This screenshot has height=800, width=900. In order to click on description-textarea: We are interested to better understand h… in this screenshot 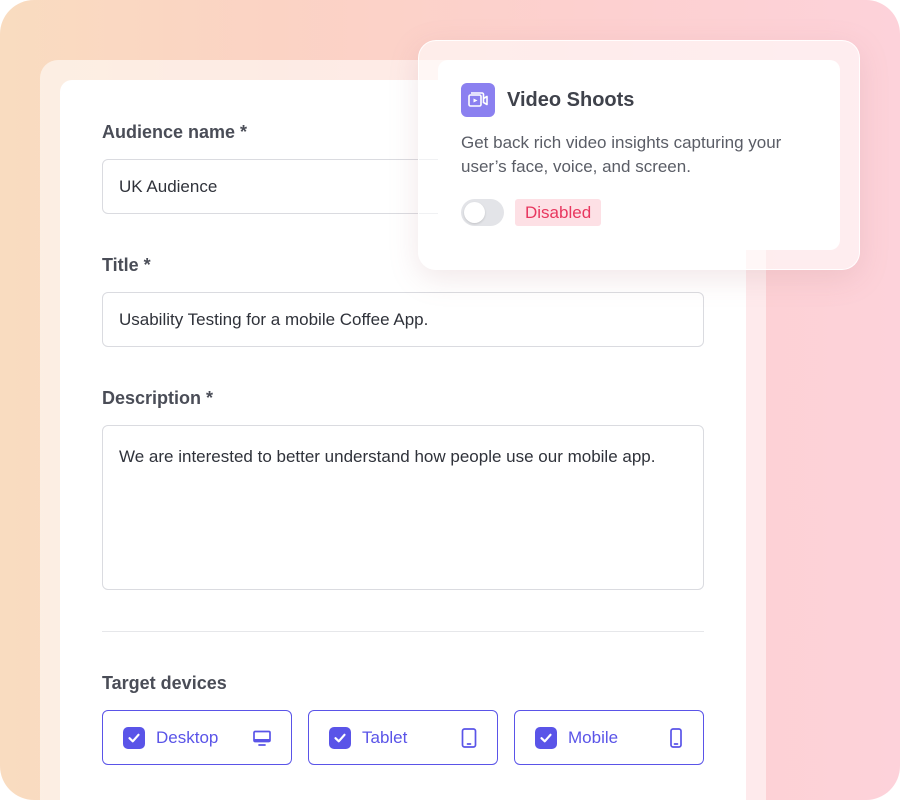, I will do `click(403, 507)`.